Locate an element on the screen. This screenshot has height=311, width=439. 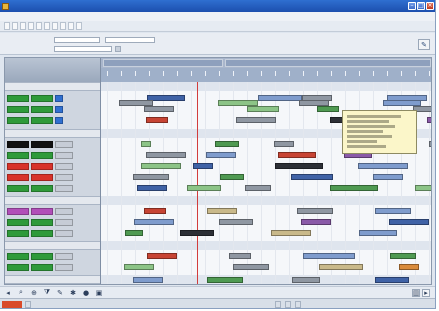
selection-field is located at coordinates (83, 49).